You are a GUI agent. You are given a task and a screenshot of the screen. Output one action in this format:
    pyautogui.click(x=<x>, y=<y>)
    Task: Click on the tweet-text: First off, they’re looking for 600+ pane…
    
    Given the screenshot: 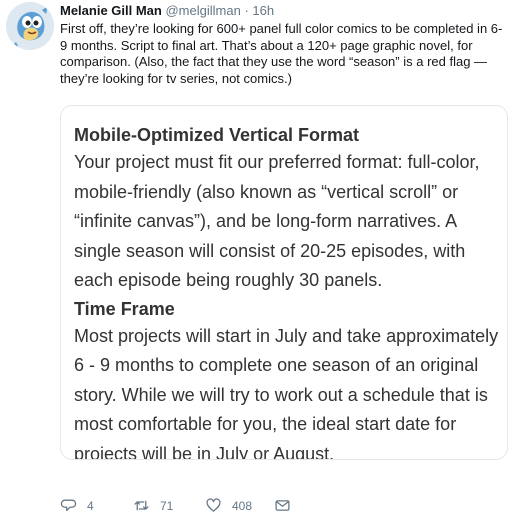 What is the action you would take?
    pyautogui.click(x=281, y=53)
    